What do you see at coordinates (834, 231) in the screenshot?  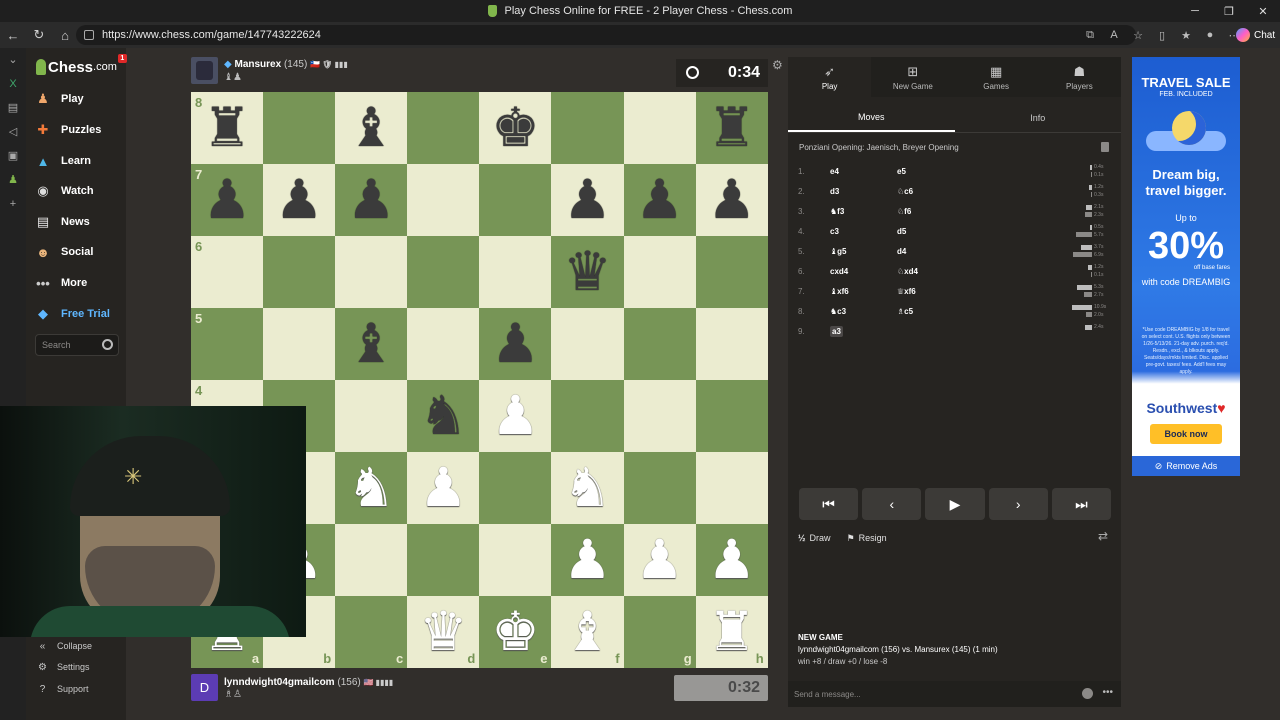 I see `white-move: c3` at bounding box center [834, 231].